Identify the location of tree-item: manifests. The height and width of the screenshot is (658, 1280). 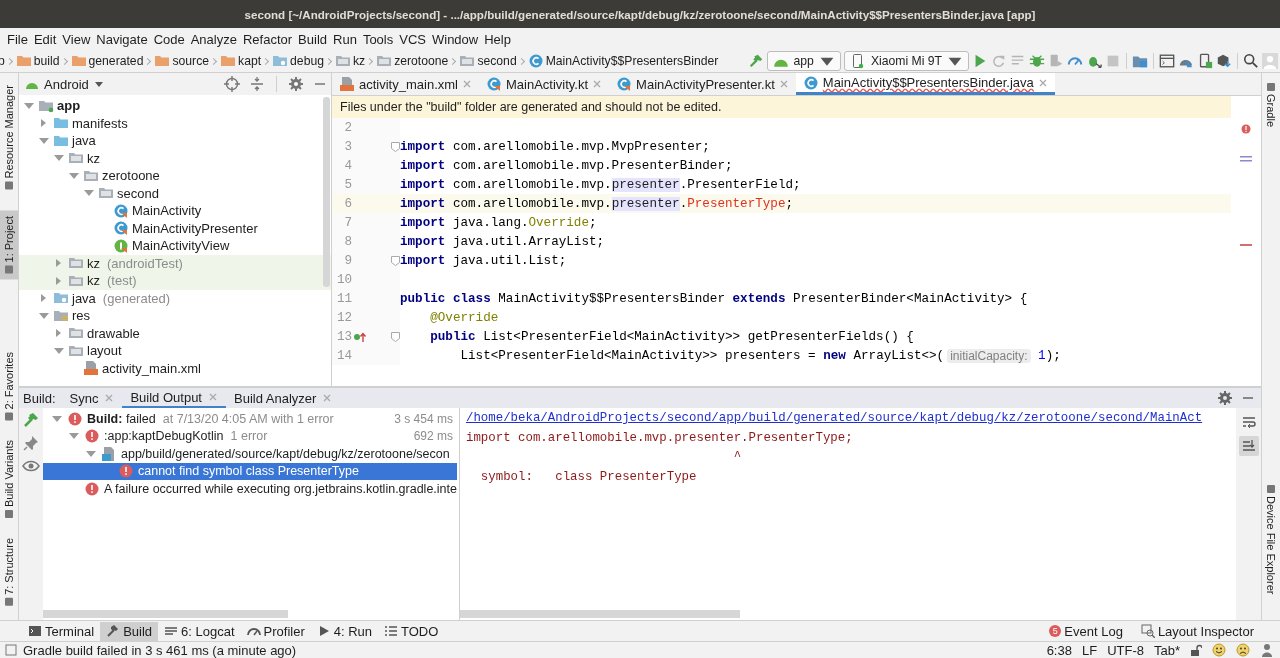
(175, 123).